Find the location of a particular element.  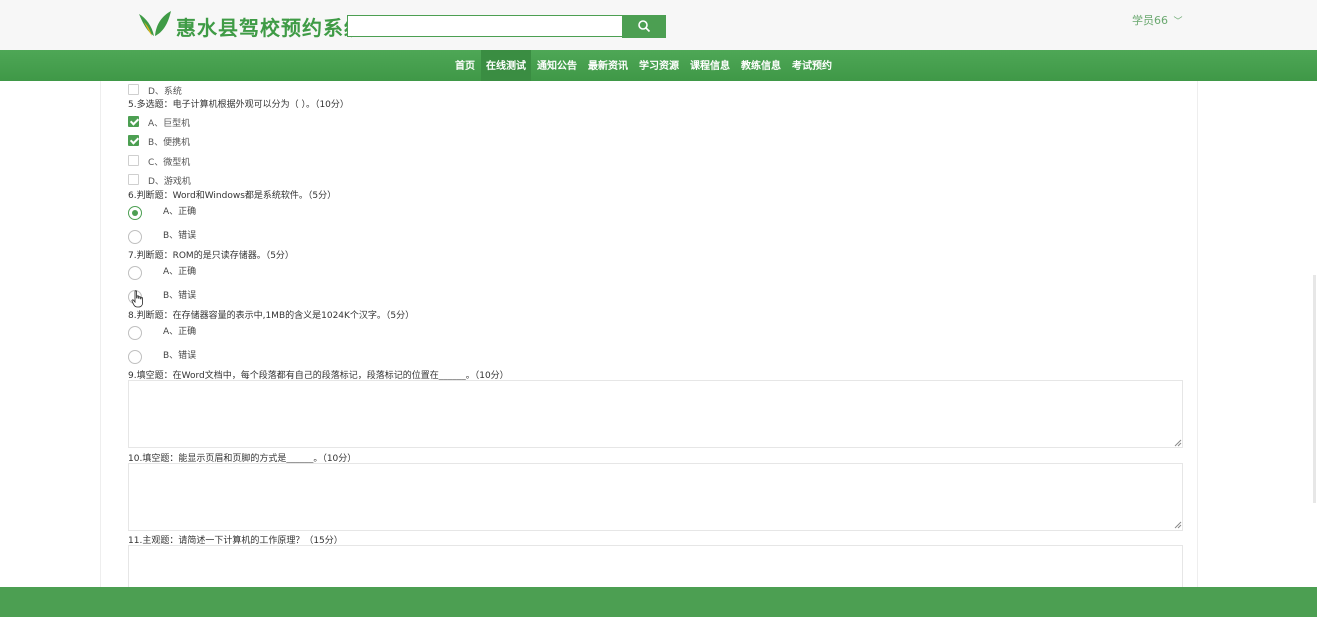

nav-item-resources: 学习资源 is located at coordinates (659, 65).